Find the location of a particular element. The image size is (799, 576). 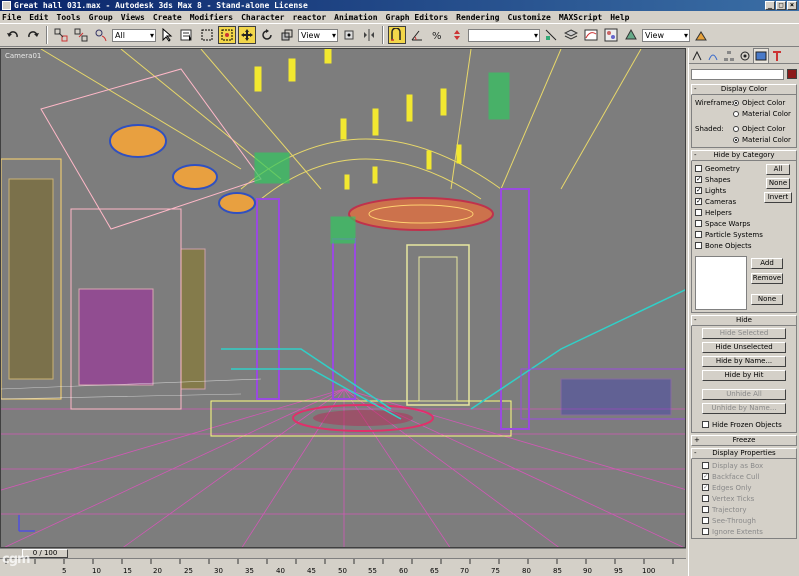

display-properties-rollout-header: - Display Properties is located at coordinates (744, 453).